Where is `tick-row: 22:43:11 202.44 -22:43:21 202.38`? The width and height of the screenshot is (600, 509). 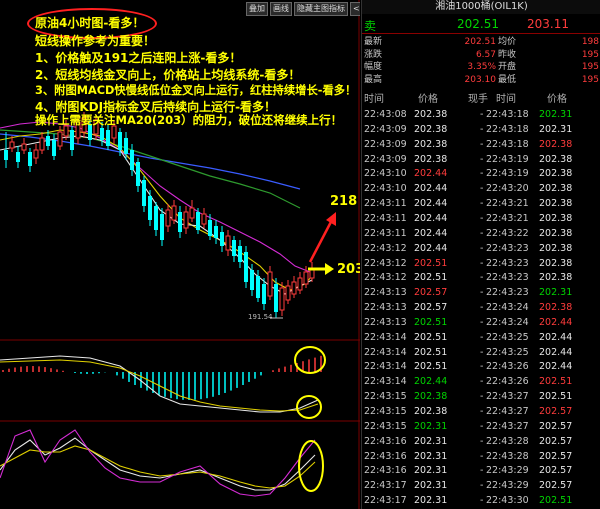 tick-row: 22:43:11 202.44 -22:43:21 202.38 is located at coordinates (481, 219).